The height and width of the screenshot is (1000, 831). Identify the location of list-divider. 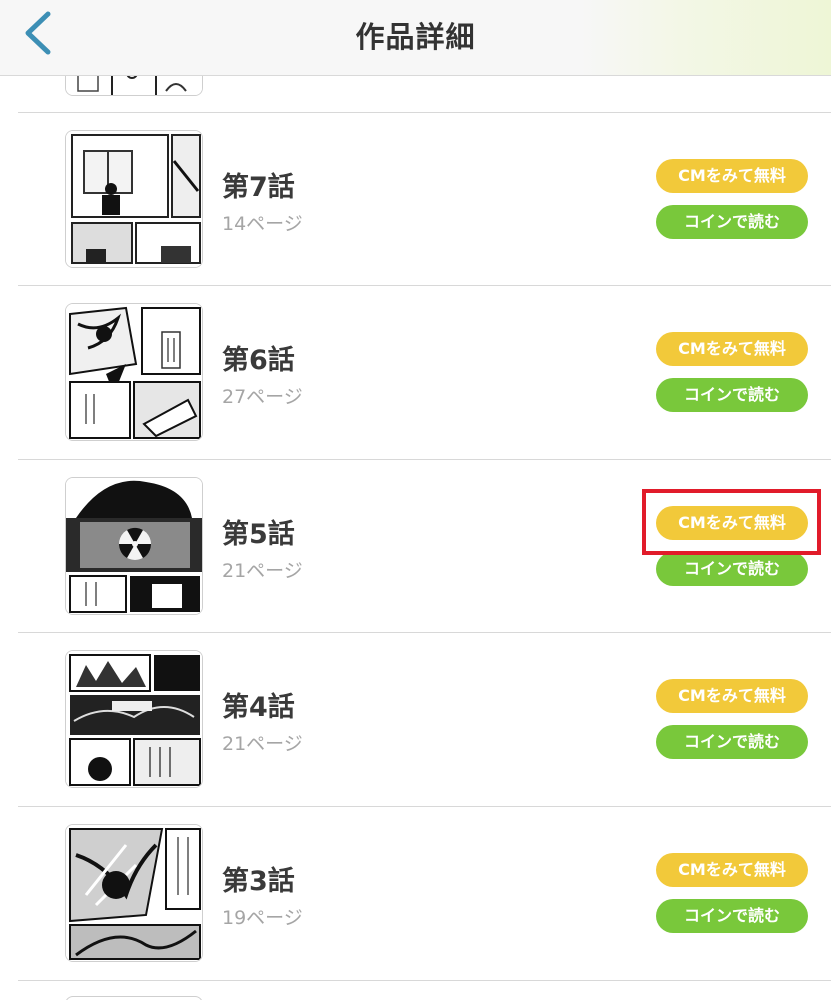
(424, 980).